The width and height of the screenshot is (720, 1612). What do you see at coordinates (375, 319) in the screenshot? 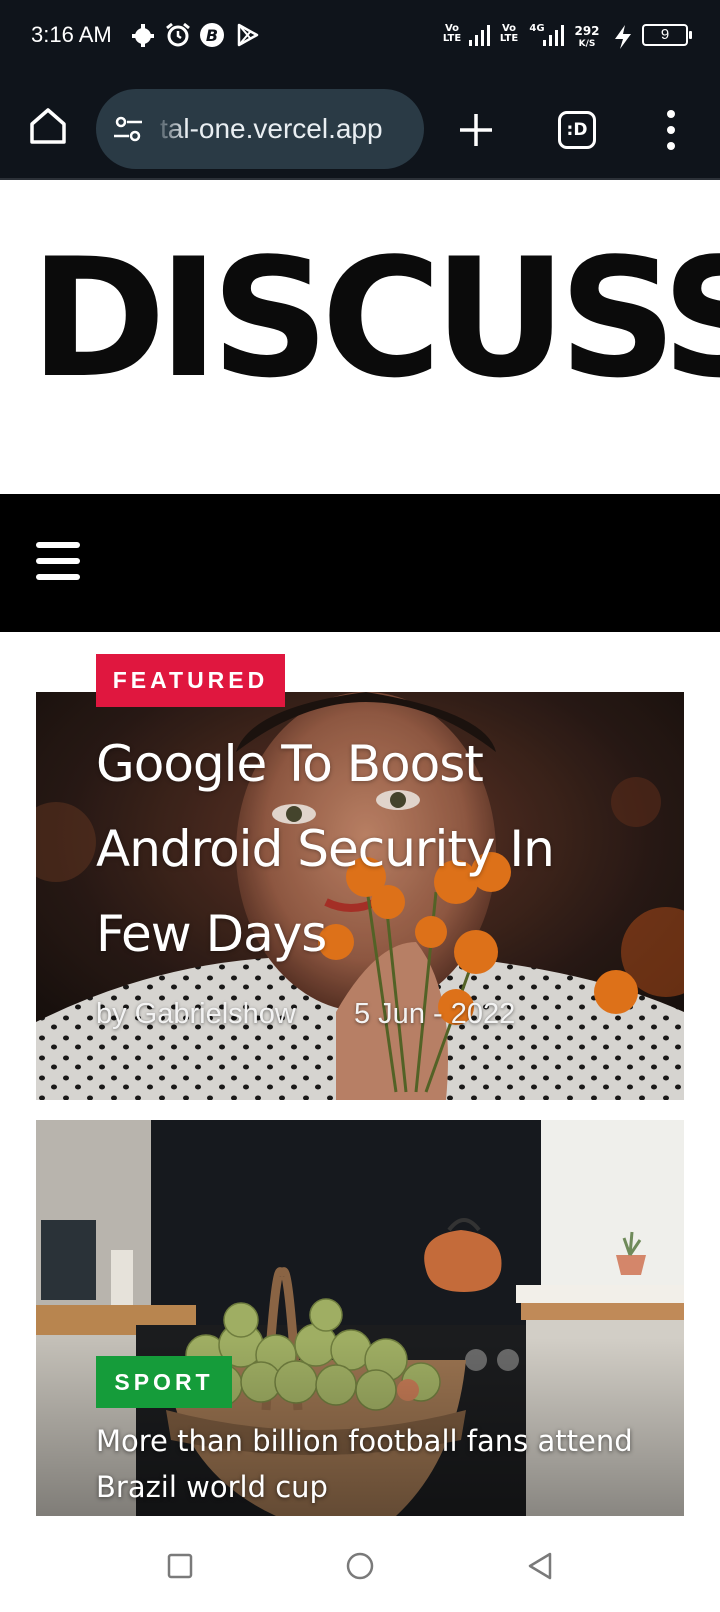
I see `site-logo: DISCUSS` at bounding box center [375, 319].